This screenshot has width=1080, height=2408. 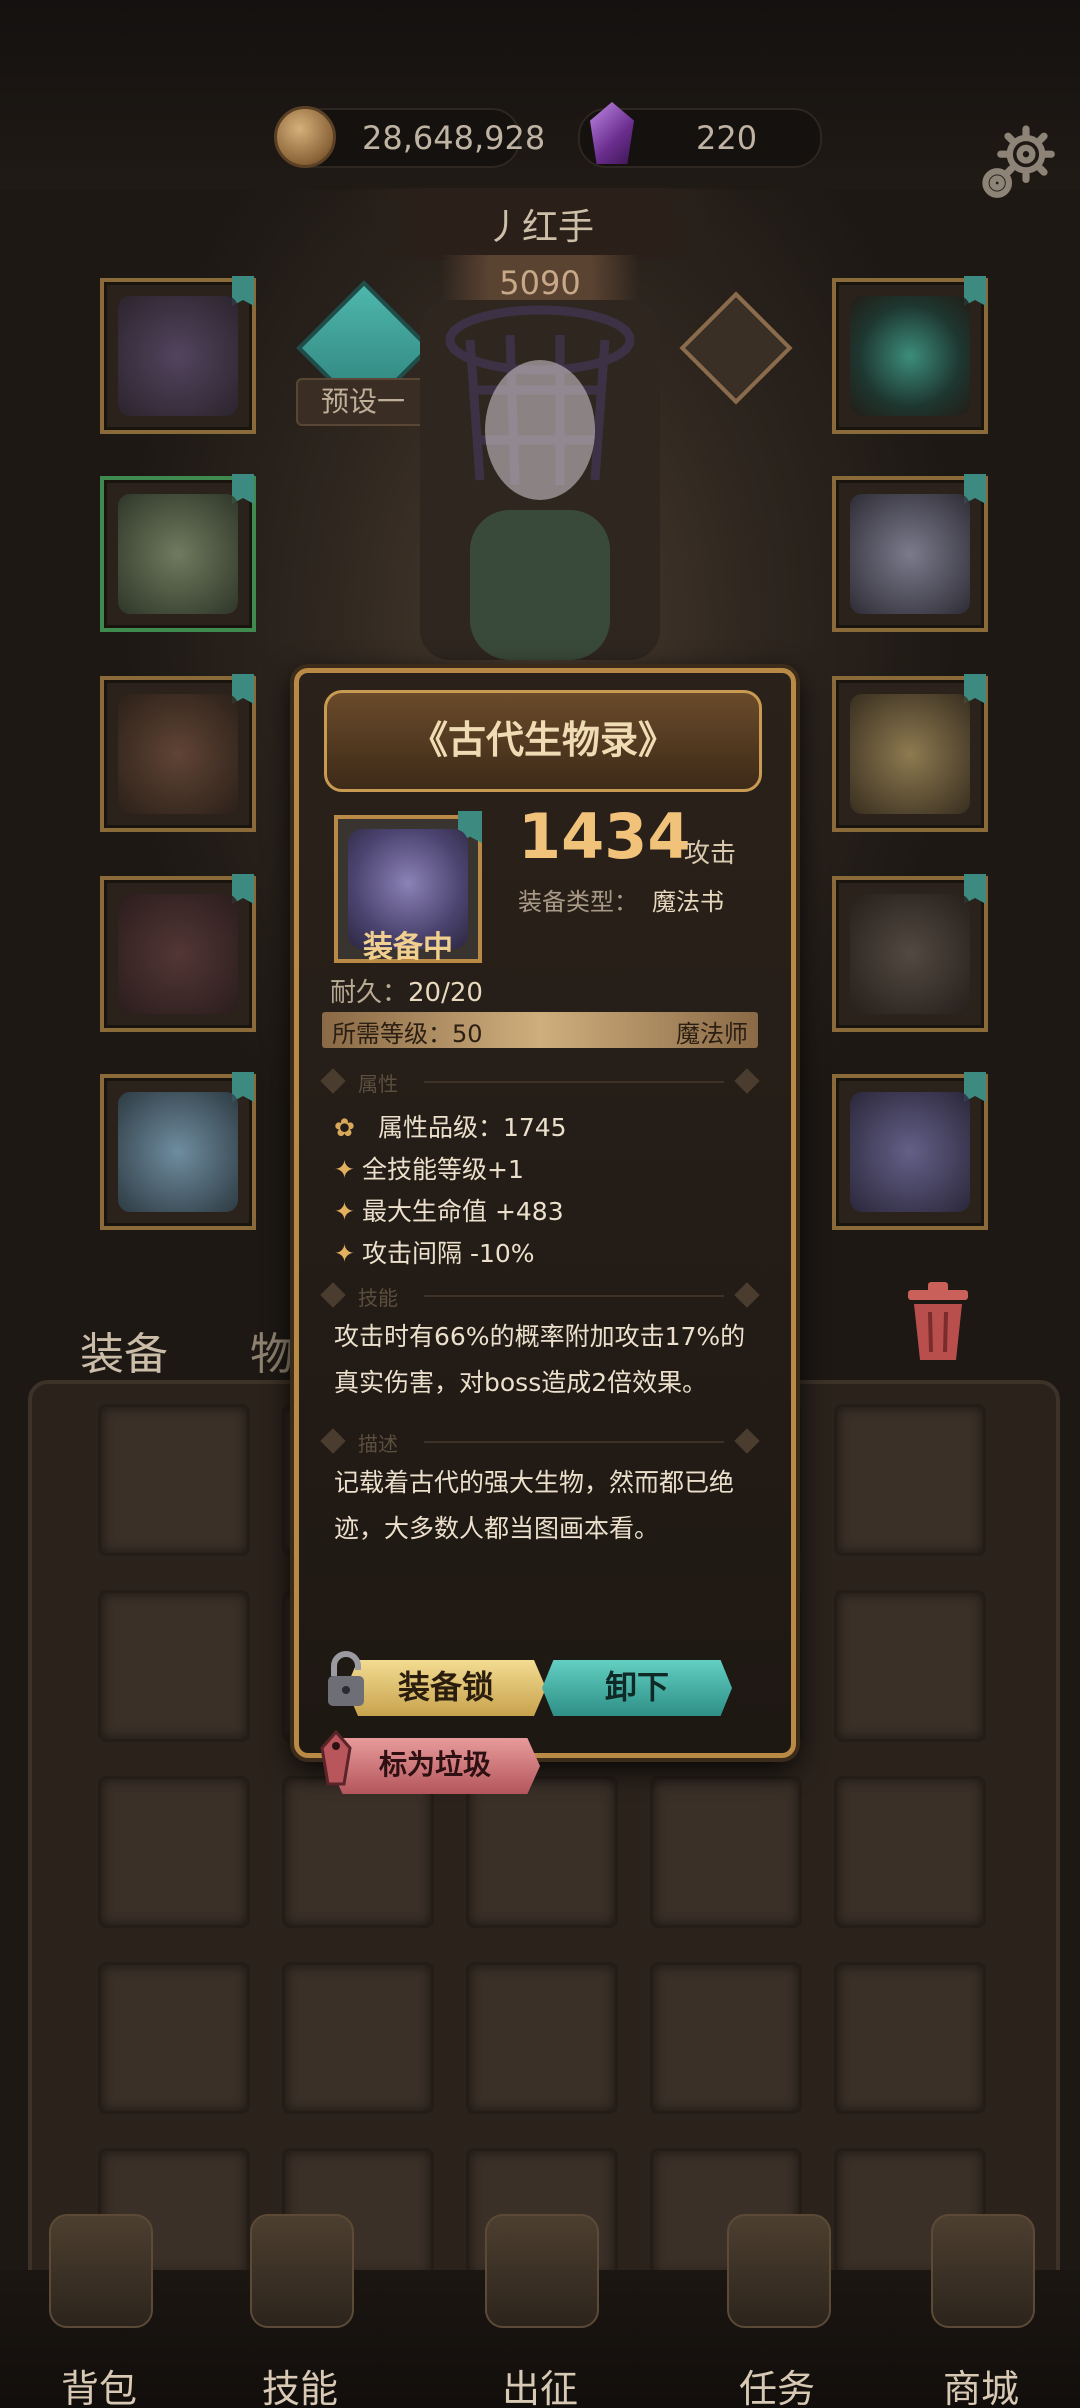 What do you see at coordinates (604, 836) in the screenshot?
I see `attack-value: 1434` at bounding box center [604, 836].